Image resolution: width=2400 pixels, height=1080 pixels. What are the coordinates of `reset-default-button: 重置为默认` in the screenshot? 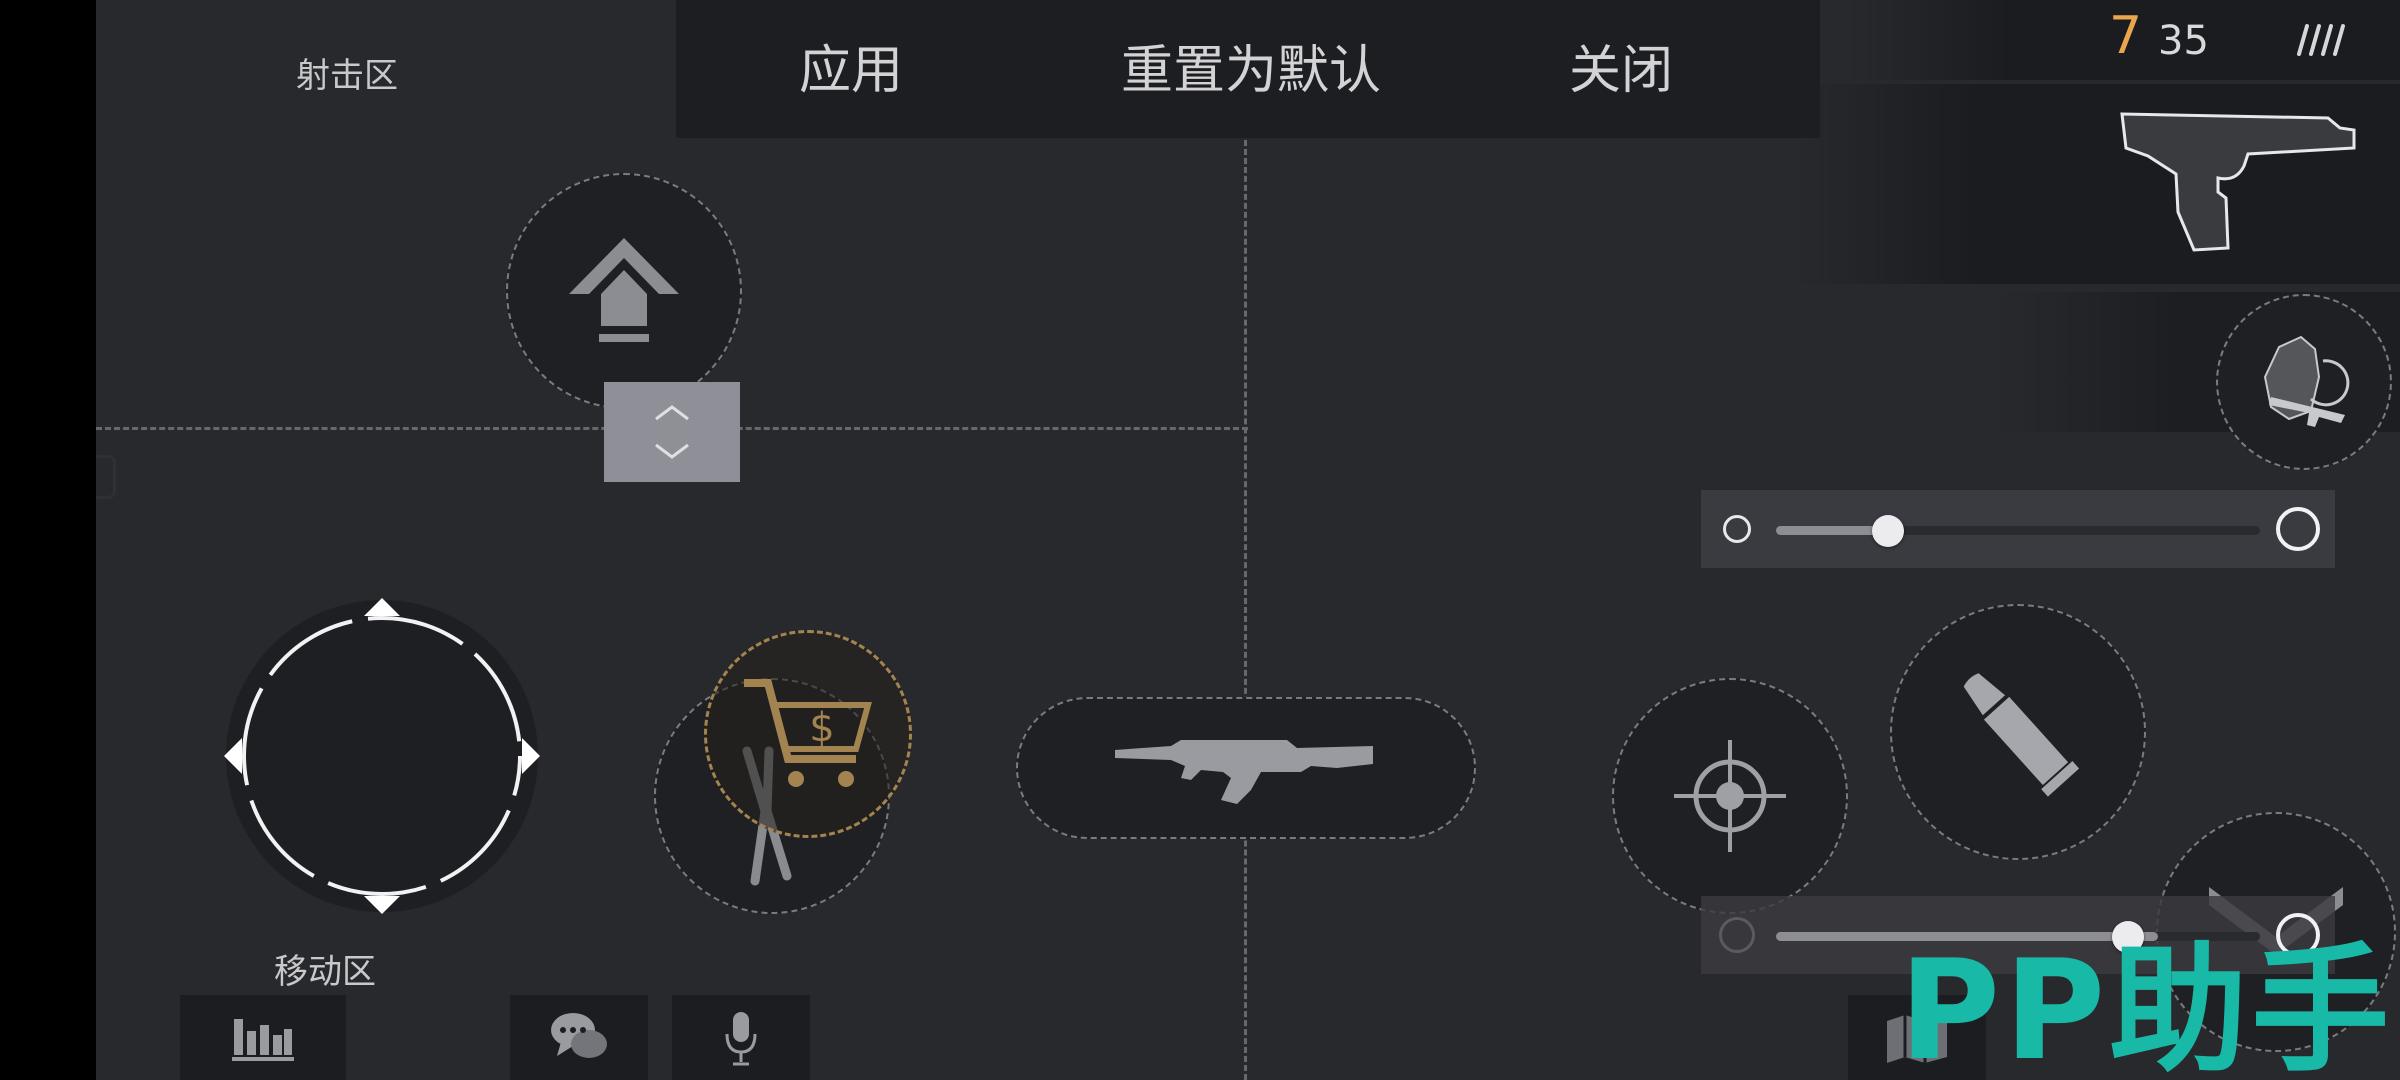 It's located at (1251, 65).